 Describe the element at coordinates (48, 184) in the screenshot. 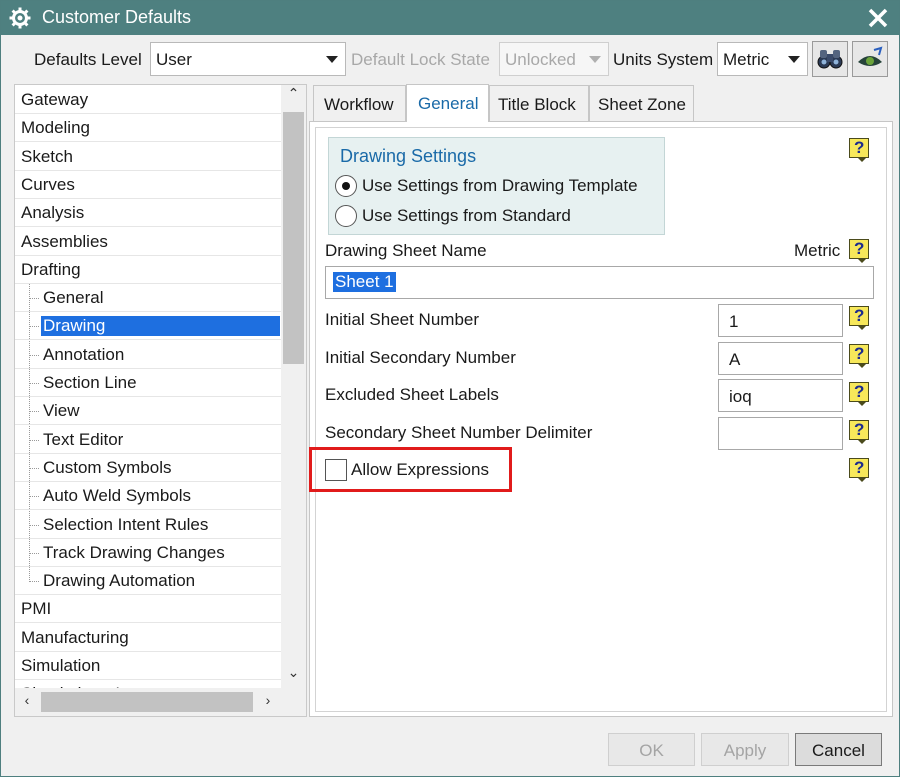

I see `tree-item-label: Curves` at that location.